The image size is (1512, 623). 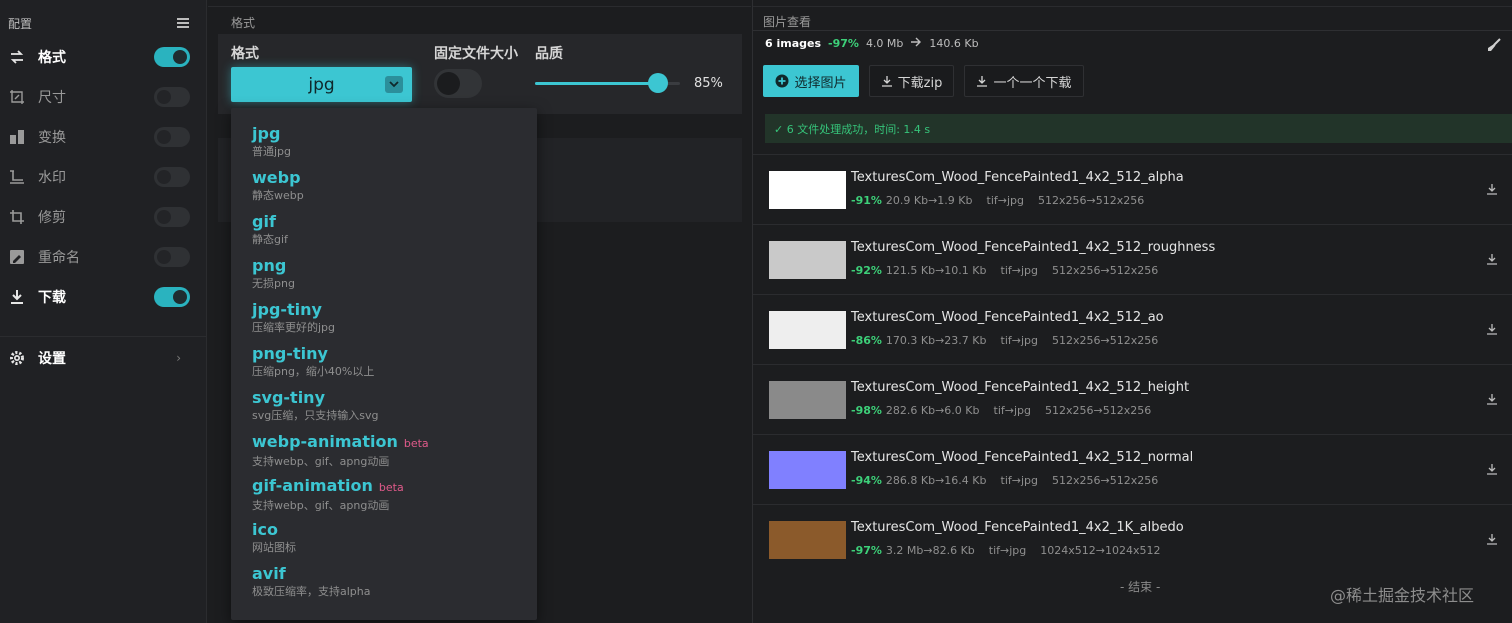 What do you see at coordinates (866, 200) in the screenshot?
I see `file-percent: -91%` at bounding box center [866, 200].